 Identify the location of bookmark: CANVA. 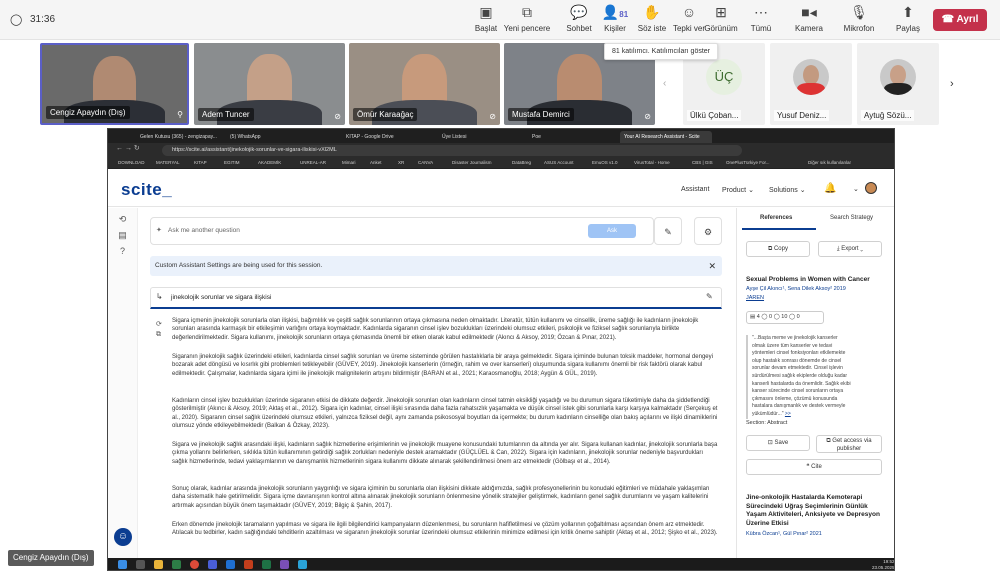
(425, 162).